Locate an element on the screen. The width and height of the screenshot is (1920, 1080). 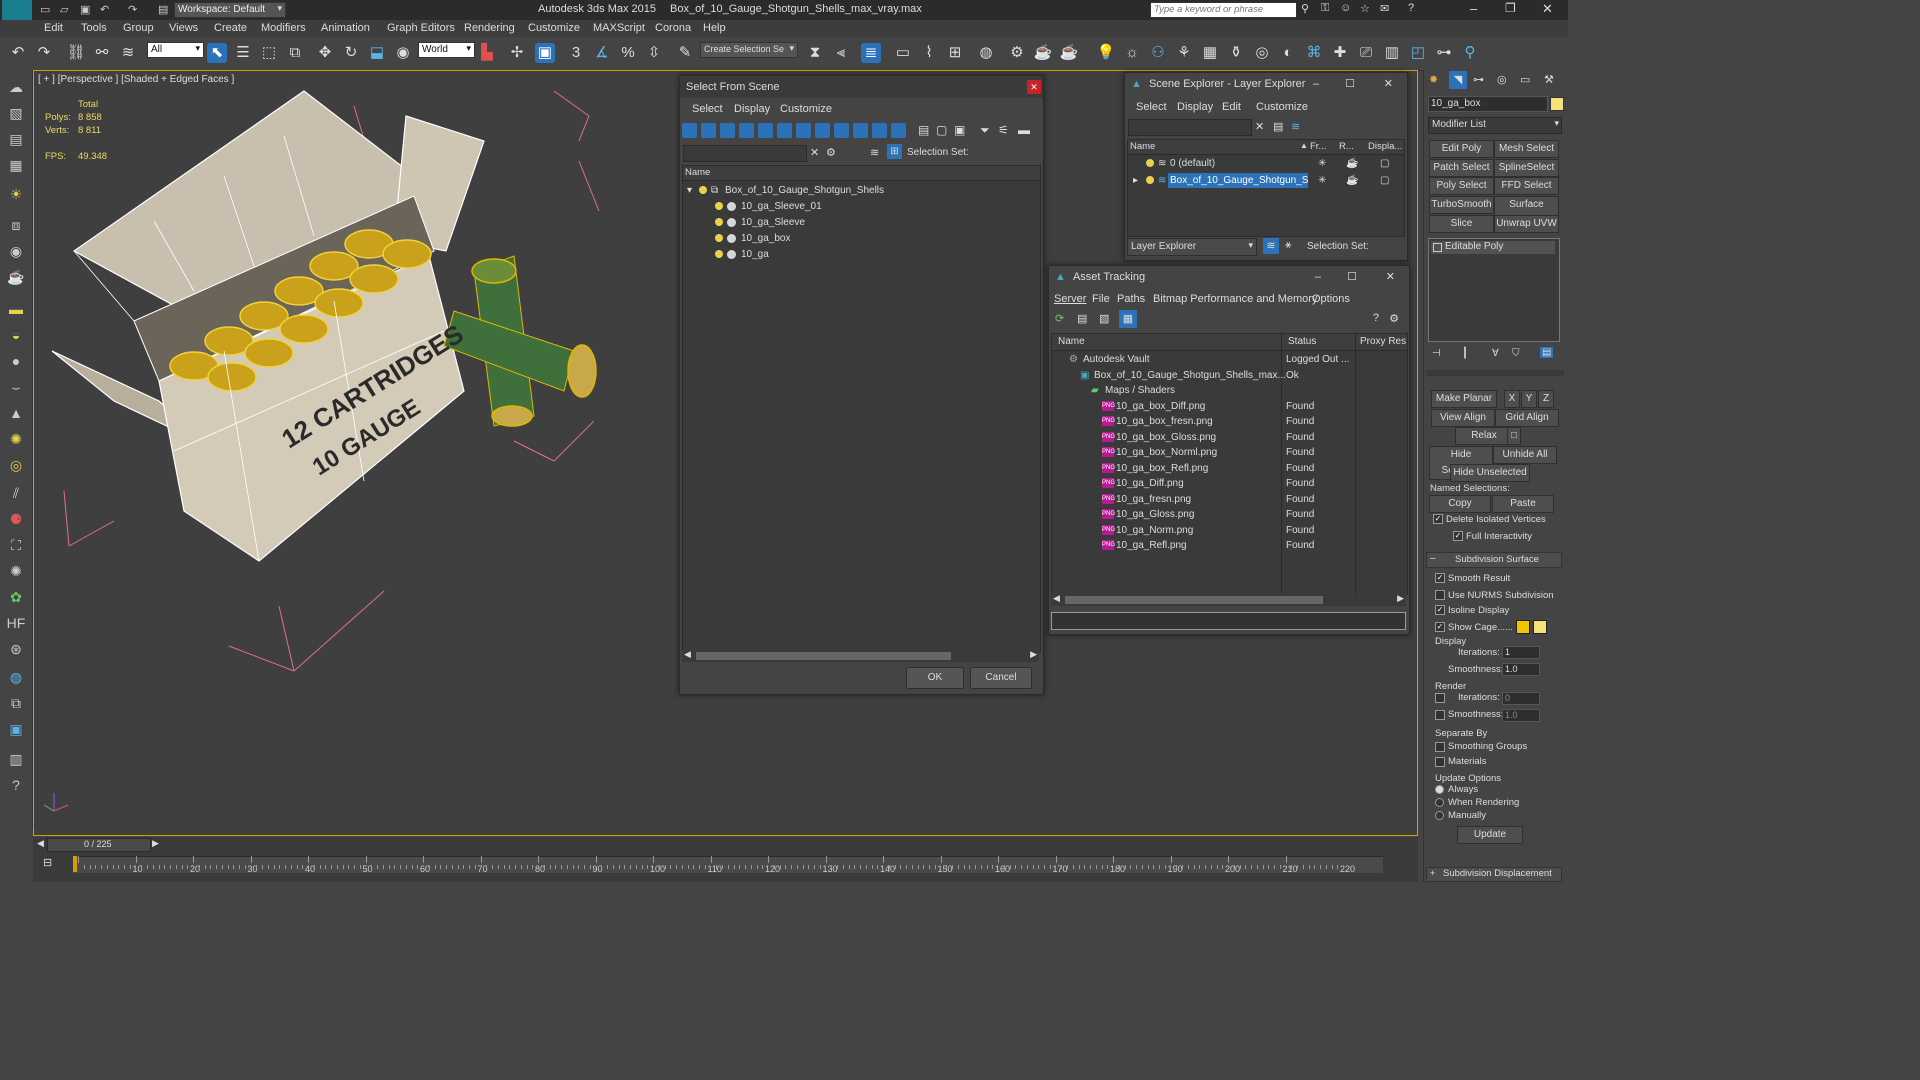
menu-views: Views is located at coordinates (183, 28).